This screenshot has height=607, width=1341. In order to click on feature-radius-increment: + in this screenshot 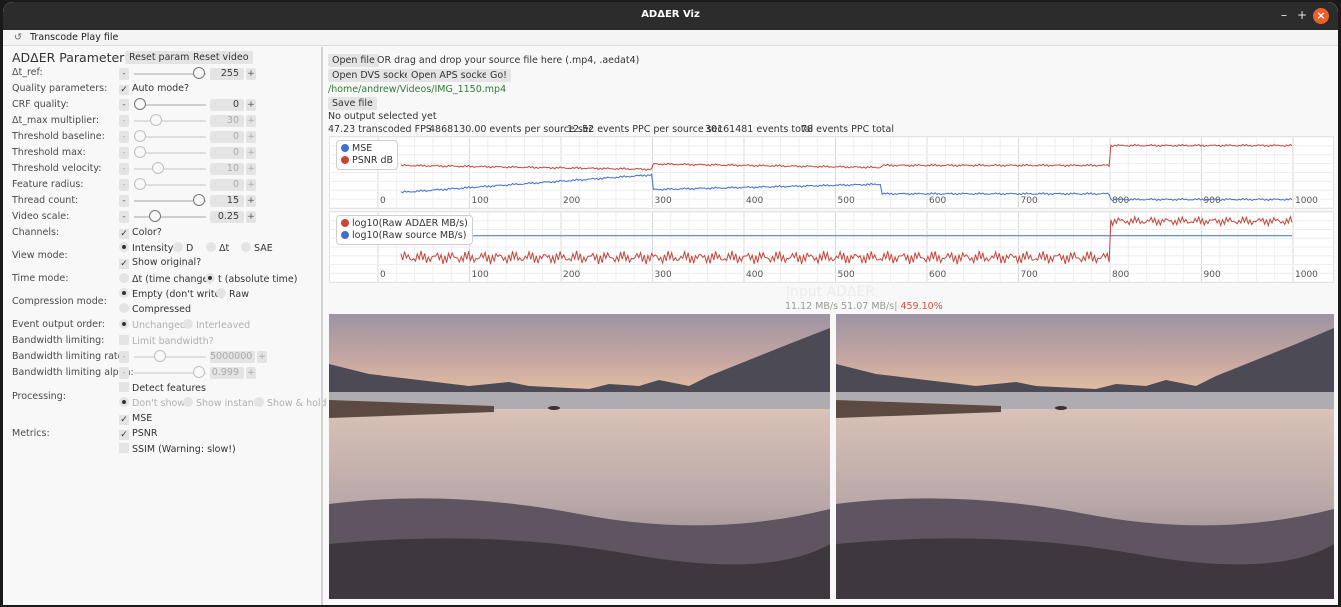, I will do `click(251, 185)`.